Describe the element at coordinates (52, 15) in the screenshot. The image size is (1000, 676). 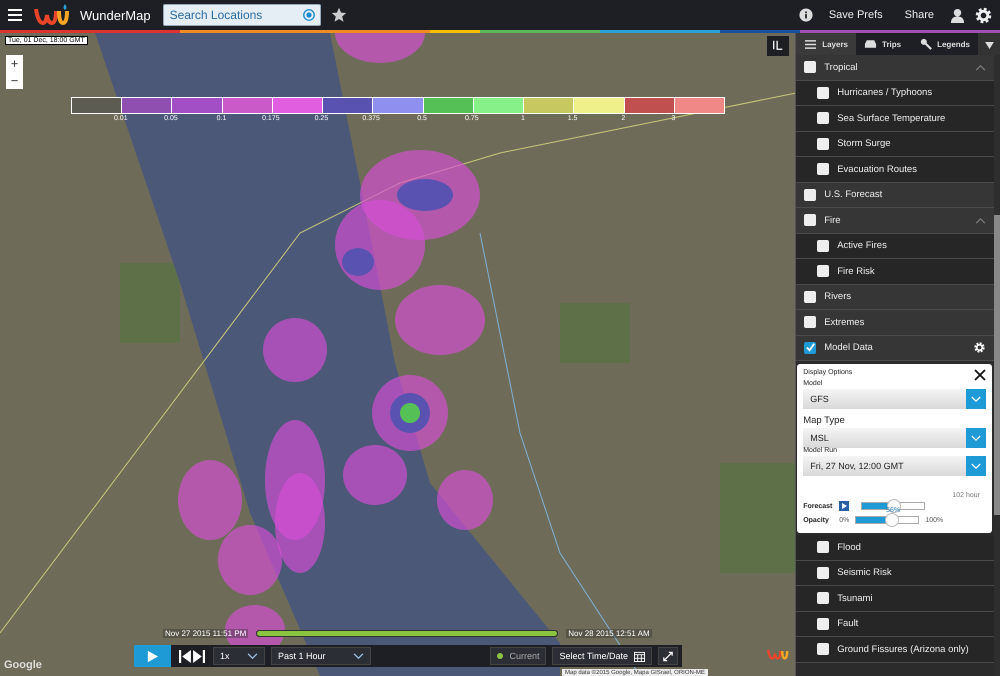
I see `logo-icon` at that location.